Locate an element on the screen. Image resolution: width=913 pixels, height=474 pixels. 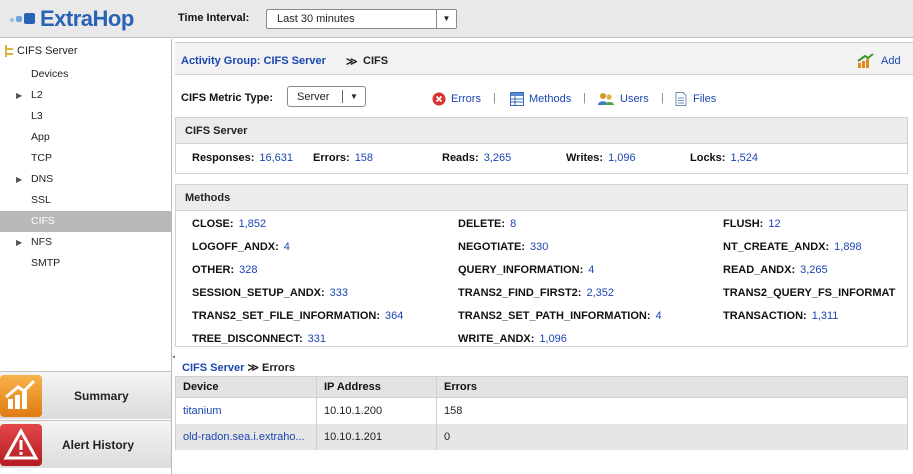
sidebar-item-cifs: CIFS is located at coordinates (85, 221).